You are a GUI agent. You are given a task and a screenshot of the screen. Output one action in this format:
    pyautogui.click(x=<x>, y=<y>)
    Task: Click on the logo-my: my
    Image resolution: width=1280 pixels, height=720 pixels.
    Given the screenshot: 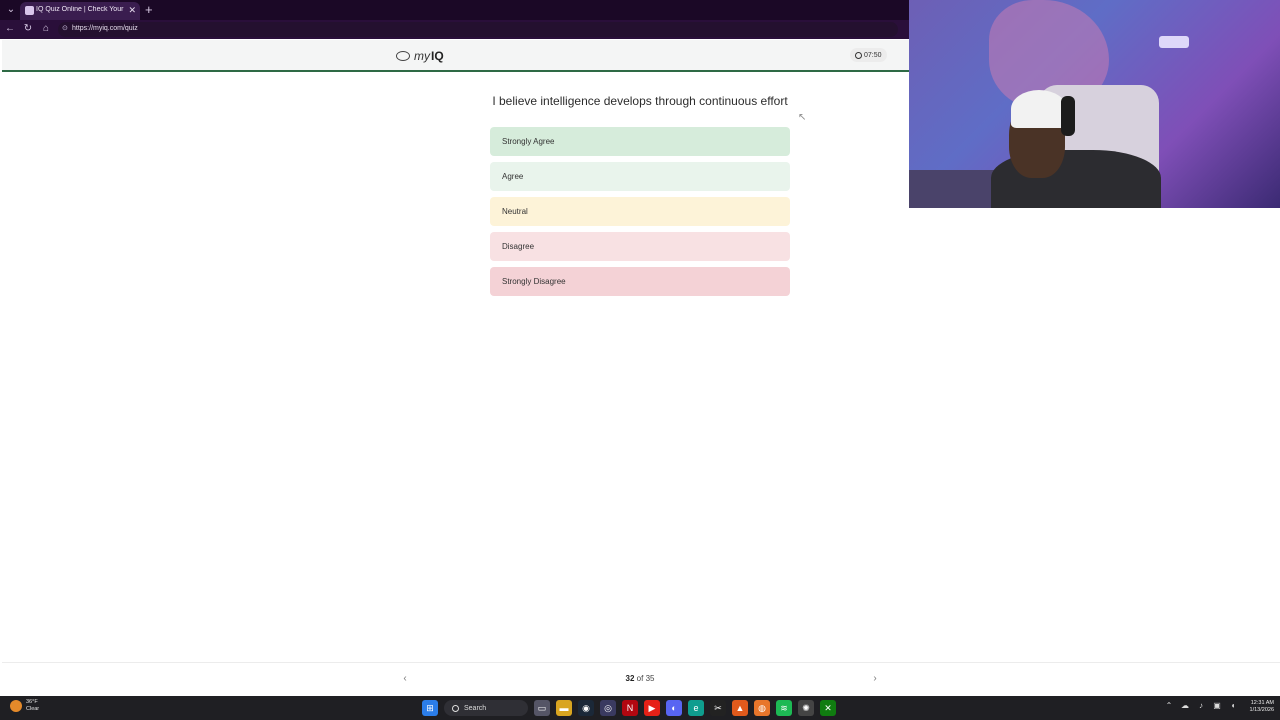 What is the action you would take?
    pyautogui.click(x=422, y=56)
    